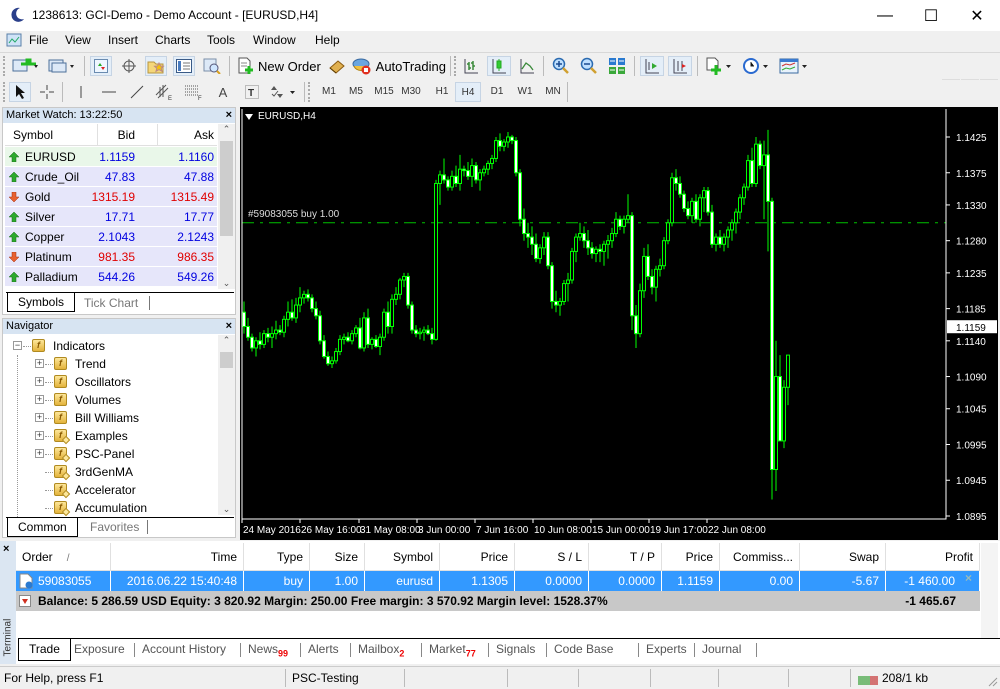  I want to click on zoom-out-button, so click(589, 66).